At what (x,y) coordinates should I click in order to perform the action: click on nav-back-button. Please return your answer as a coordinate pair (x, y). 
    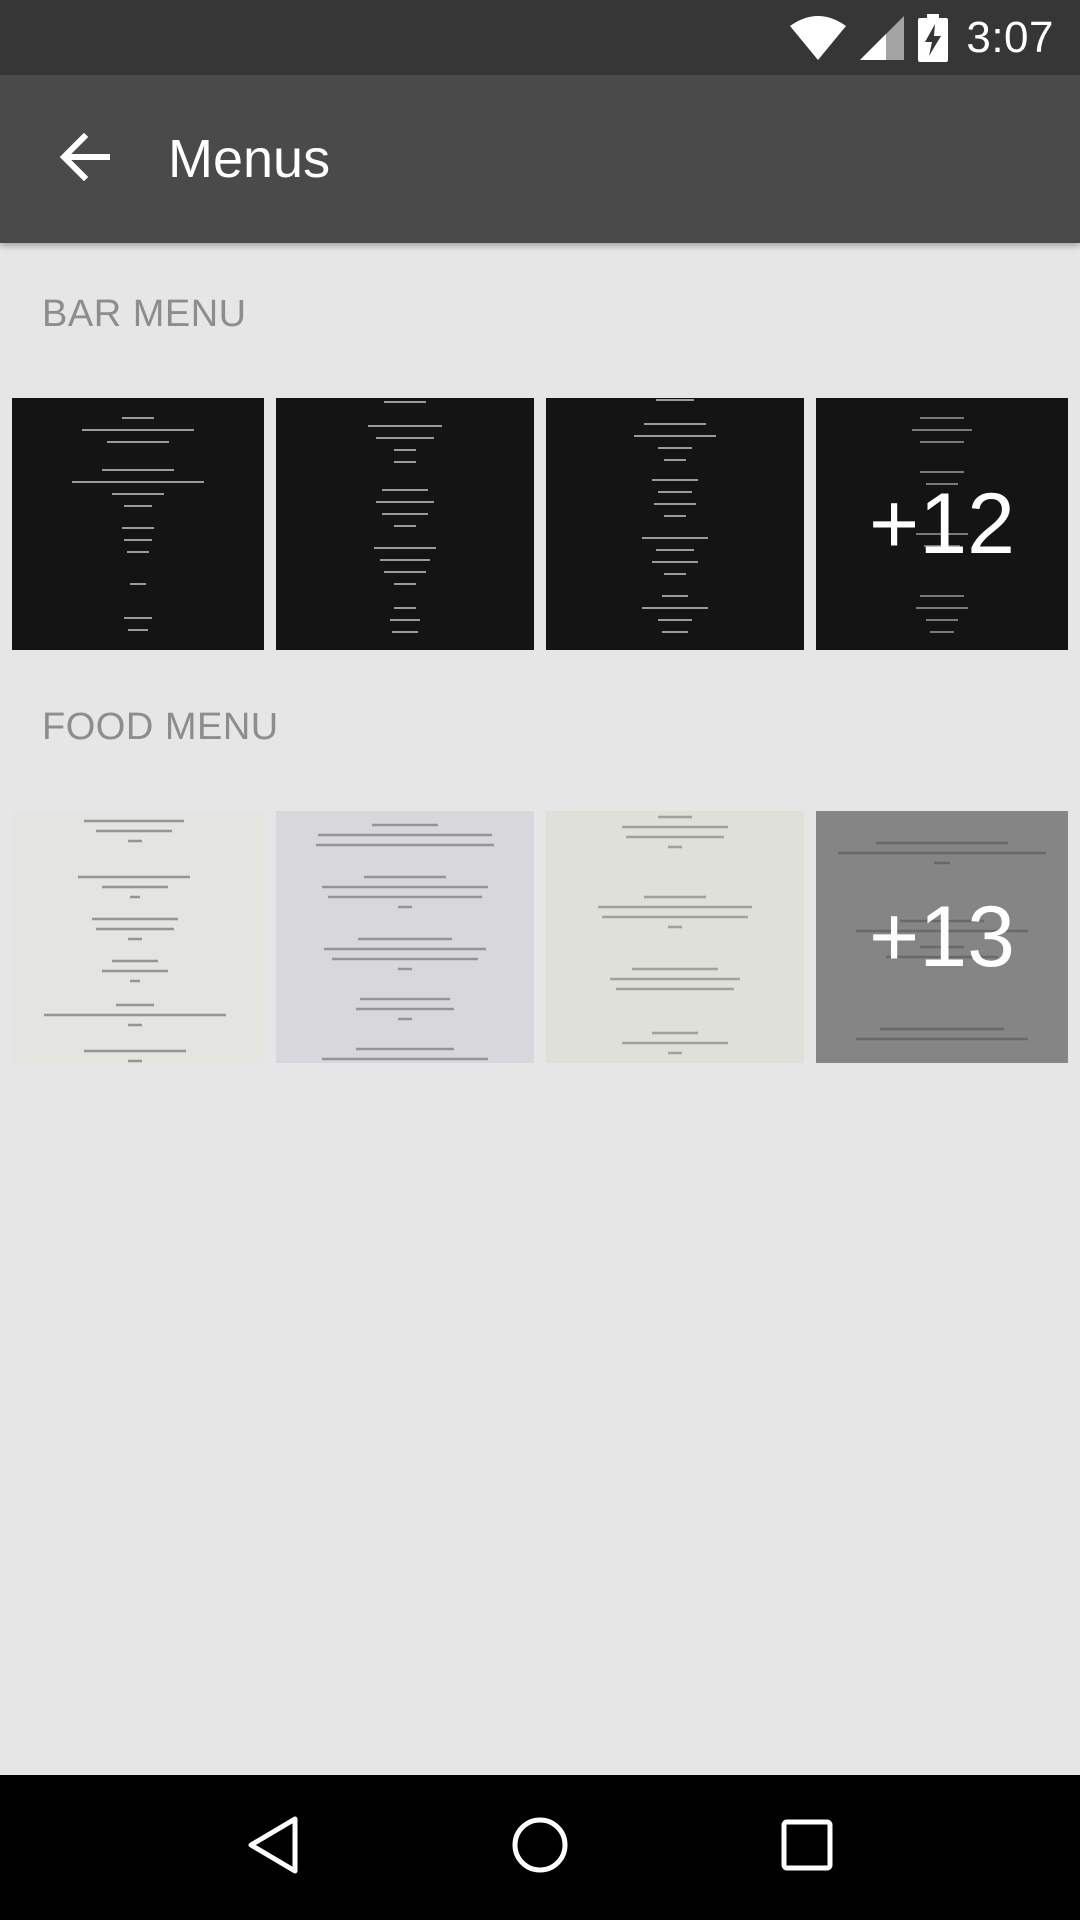
    Looking at the image, I should click on (273, 1848).